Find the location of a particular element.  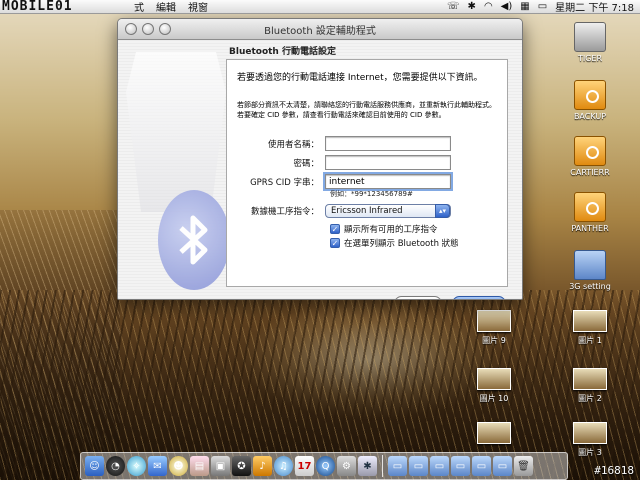

flag-icon: ▦ is located at coordinates (524, 6).